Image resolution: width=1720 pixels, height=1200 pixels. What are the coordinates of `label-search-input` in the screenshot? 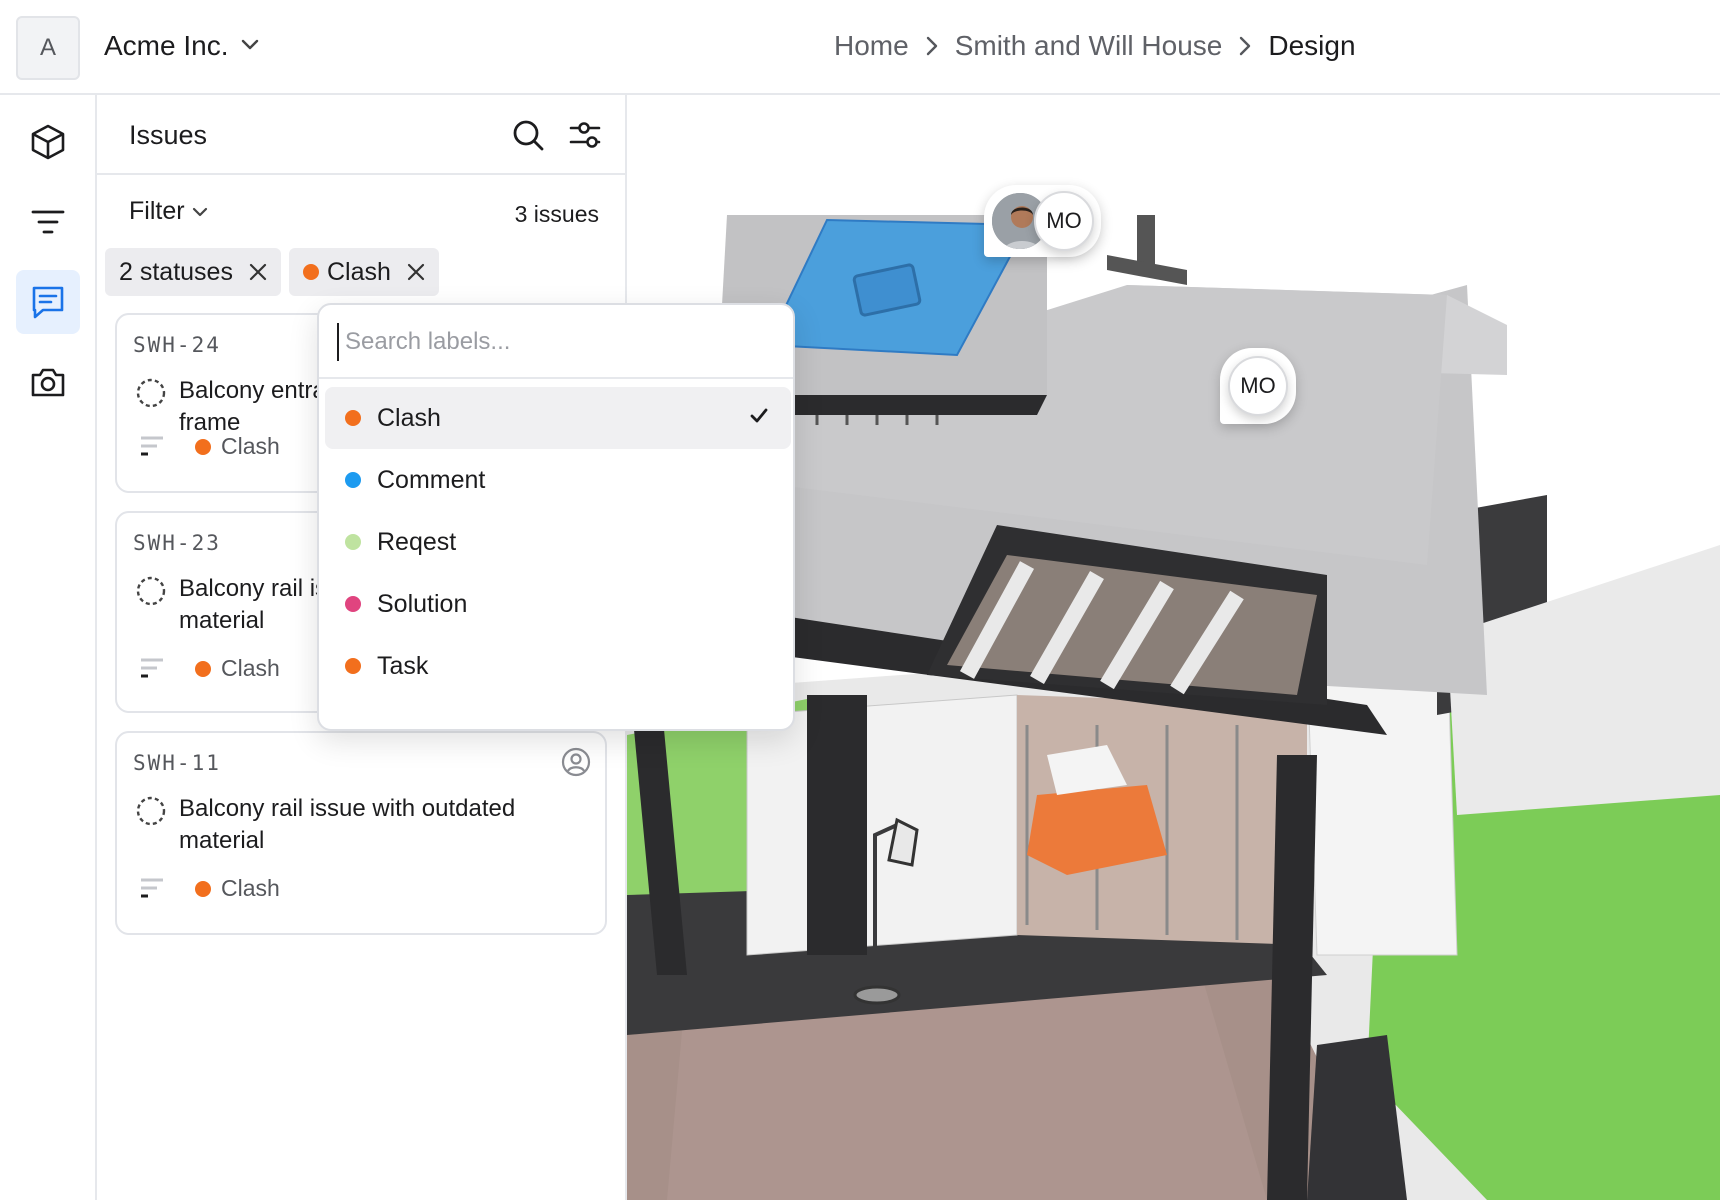 It's located at (552, 342).